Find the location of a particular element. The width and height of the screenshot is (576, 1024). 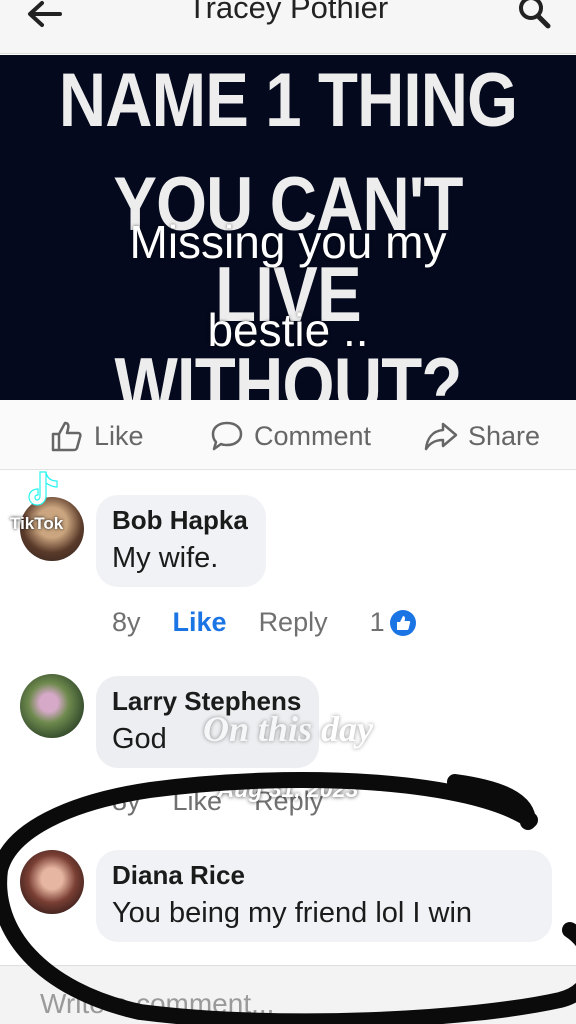

comment-button: Comment is located at coordinates (290, 436).